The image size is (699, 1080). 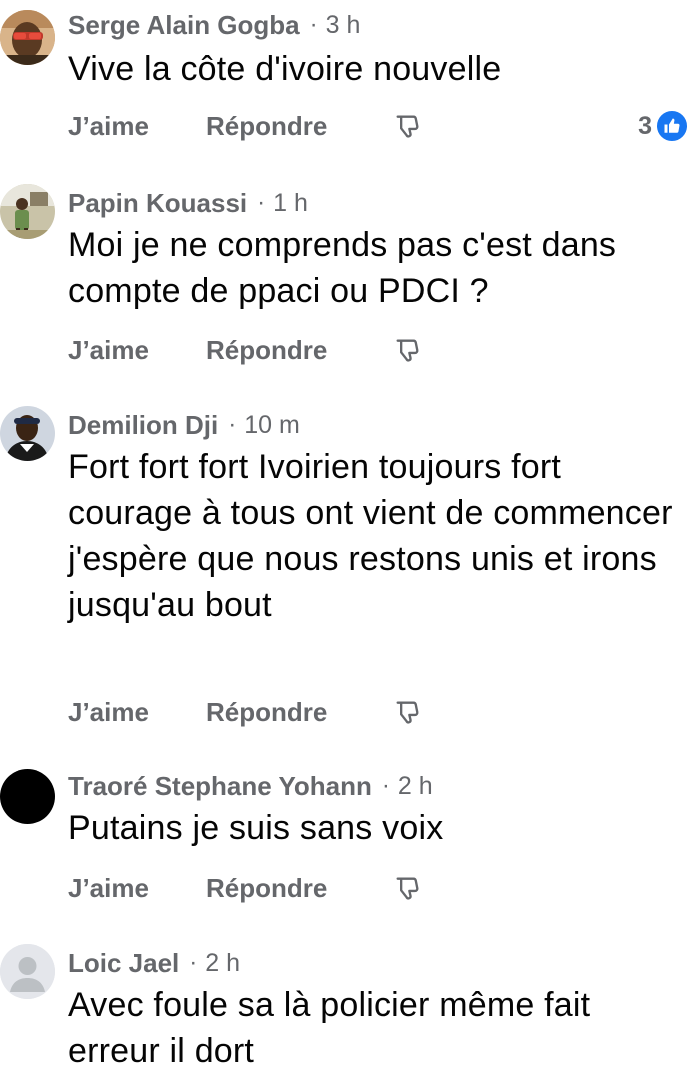 I want to click on comment-header: Demilion Dji · 10 m, so click(x=184, y=425).